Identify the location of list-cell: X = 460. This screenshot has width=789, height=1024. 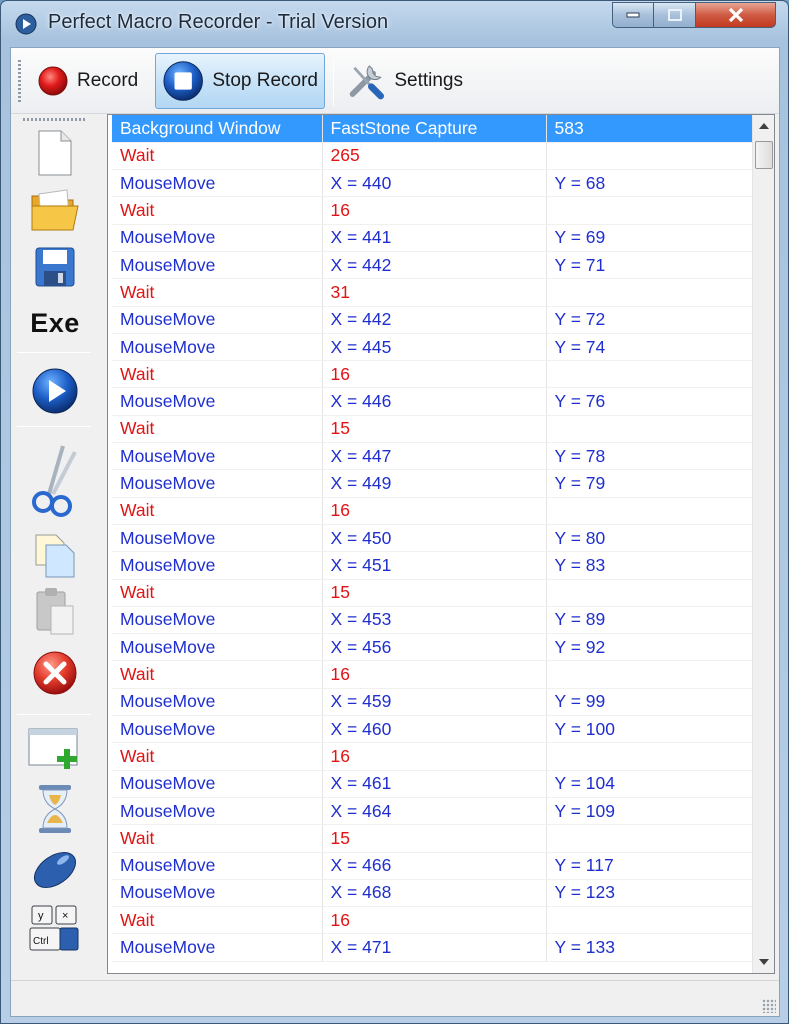
(434, 729).